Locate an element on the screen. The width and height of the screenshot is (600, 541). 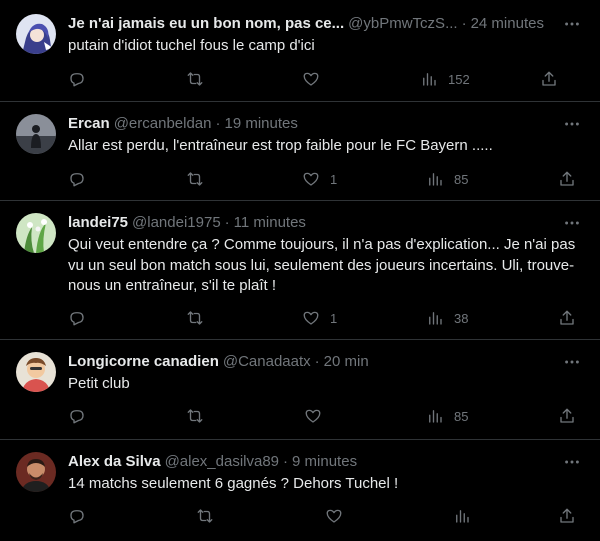
user-handle: @landei1975 is located at coordinates (176, 223).